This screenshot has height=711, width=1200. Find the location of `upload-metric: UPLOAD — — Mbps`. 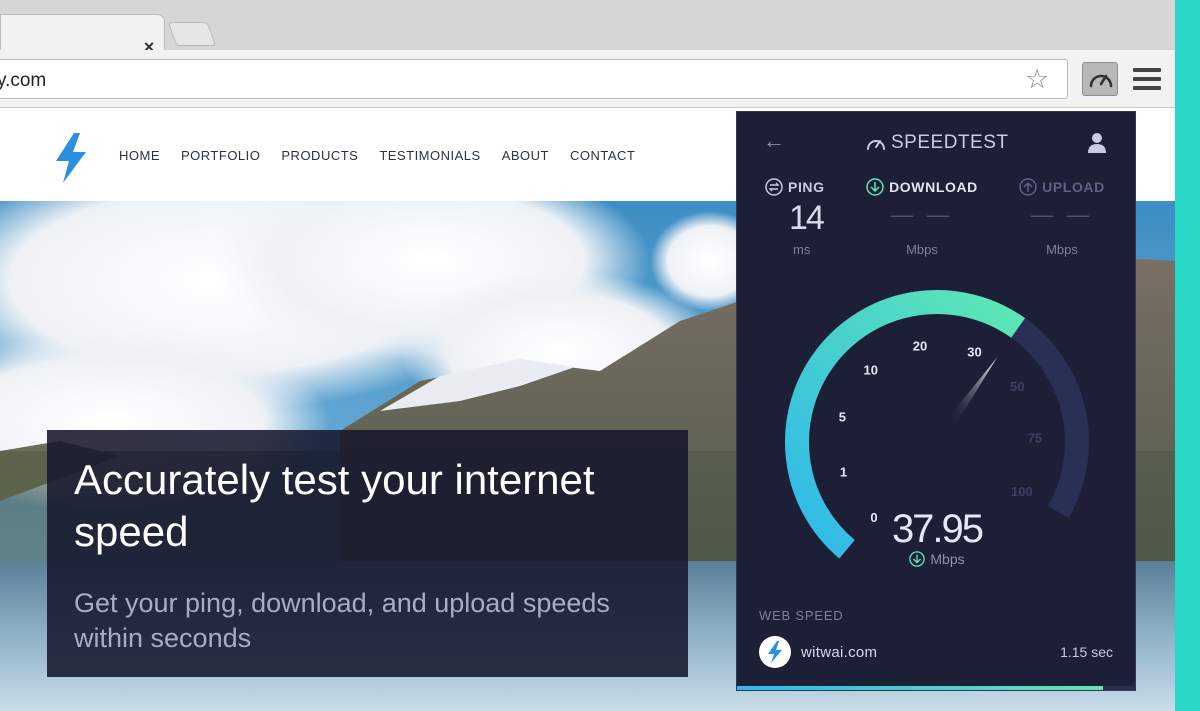

upload-metric: UPLOAD — — Mbps is located at coordinates (1062, 217).